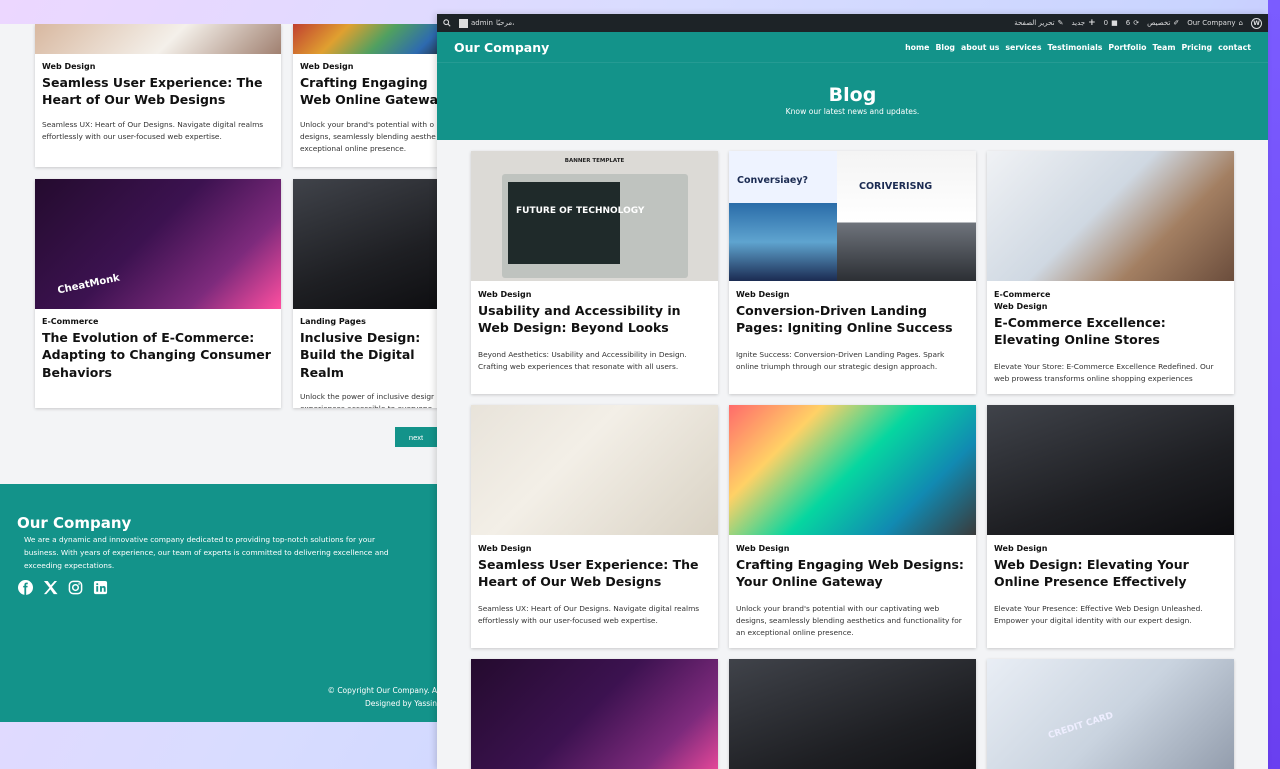 The width and height of the screenshot is (1280, 769). Describe the element at coordinates (1274, 384) in the screenshot. I see `window-edge` at that location.